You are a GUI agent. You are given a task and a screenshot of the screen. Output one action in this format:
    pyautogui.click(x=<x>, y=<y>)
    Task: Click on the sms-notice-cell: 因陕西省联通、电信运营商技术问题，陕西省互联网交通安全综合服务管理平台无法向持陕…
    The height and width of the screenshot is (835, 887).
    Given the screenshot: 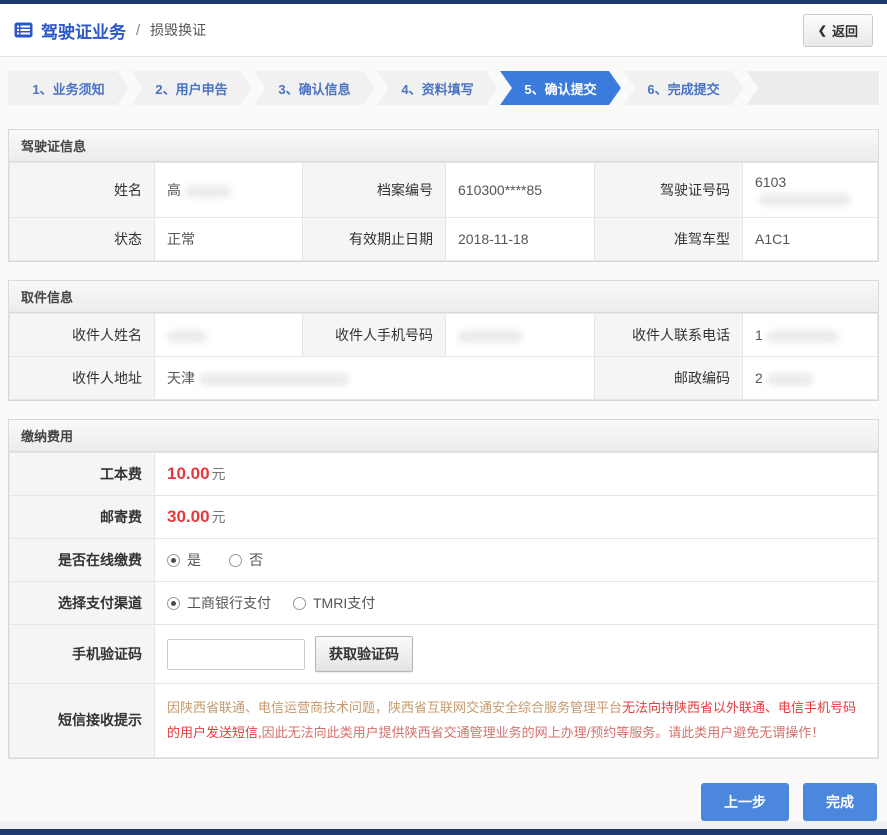 What is the action you would take?
    pyautogui.click(x=516, y=720)
    